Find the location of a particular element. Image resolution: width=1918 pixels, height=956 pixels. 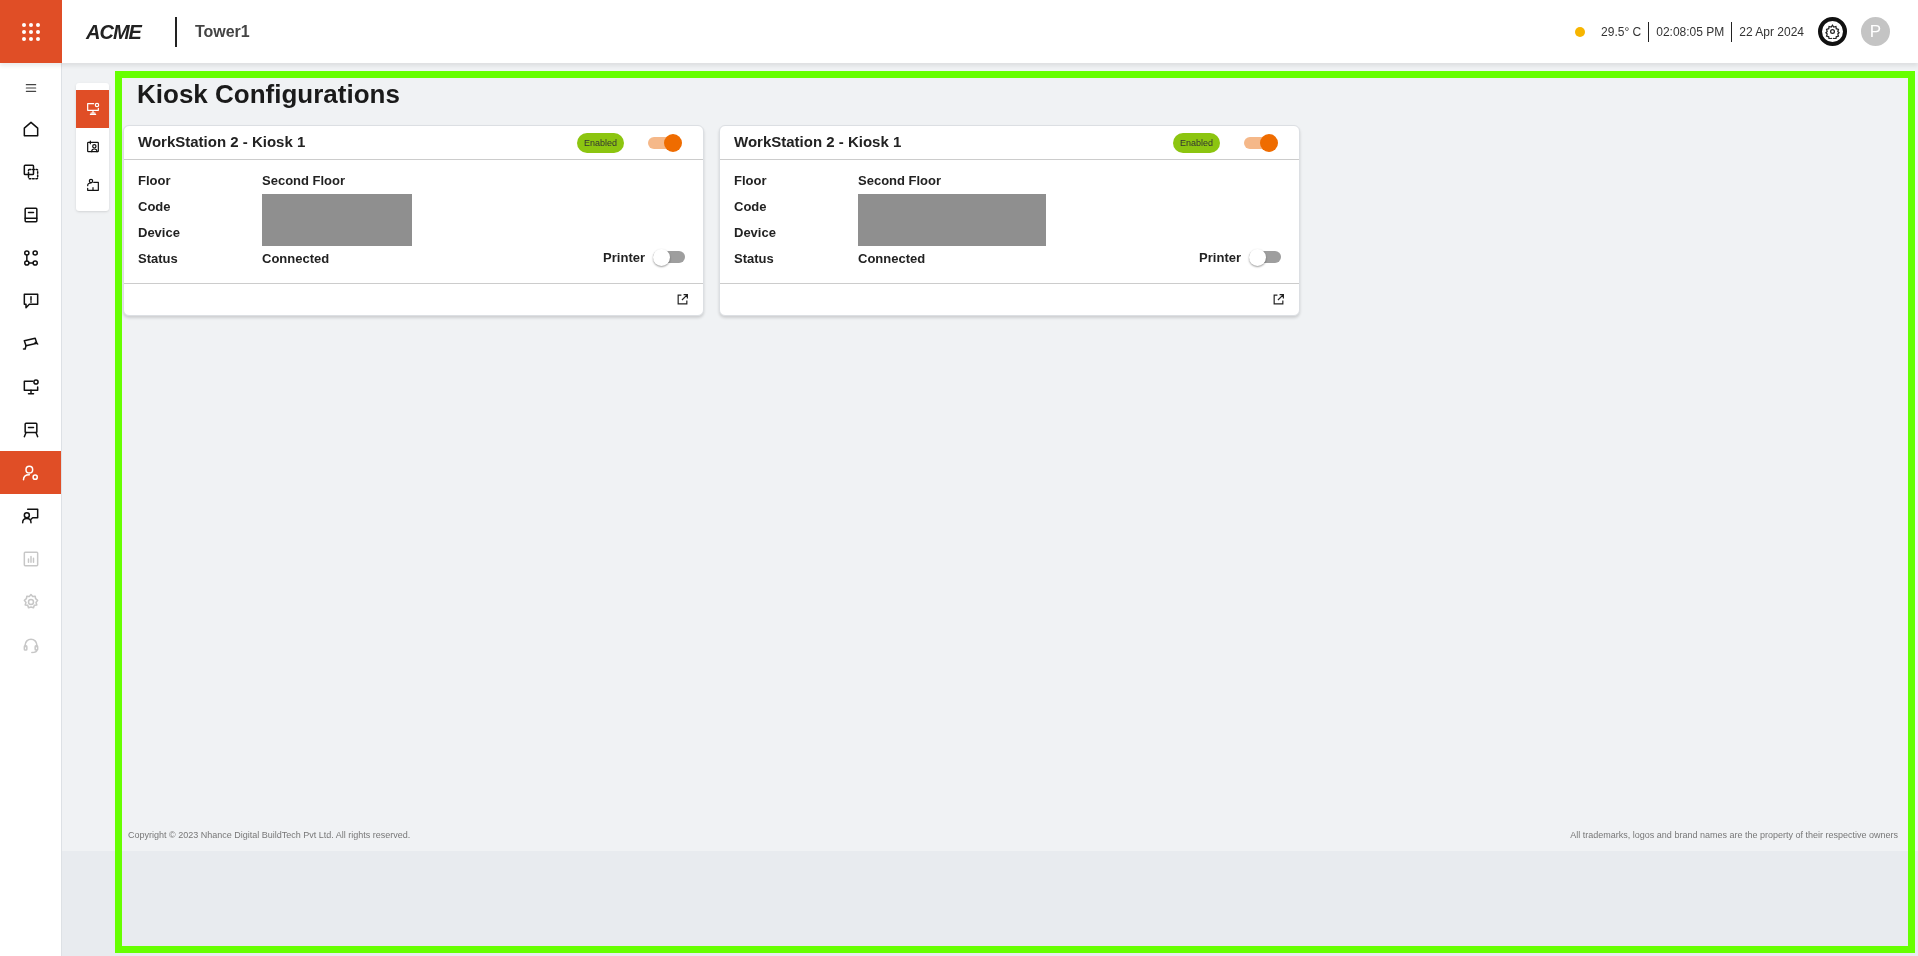

page-title: Kiosk Configurations is located at coordinates (269, 94).